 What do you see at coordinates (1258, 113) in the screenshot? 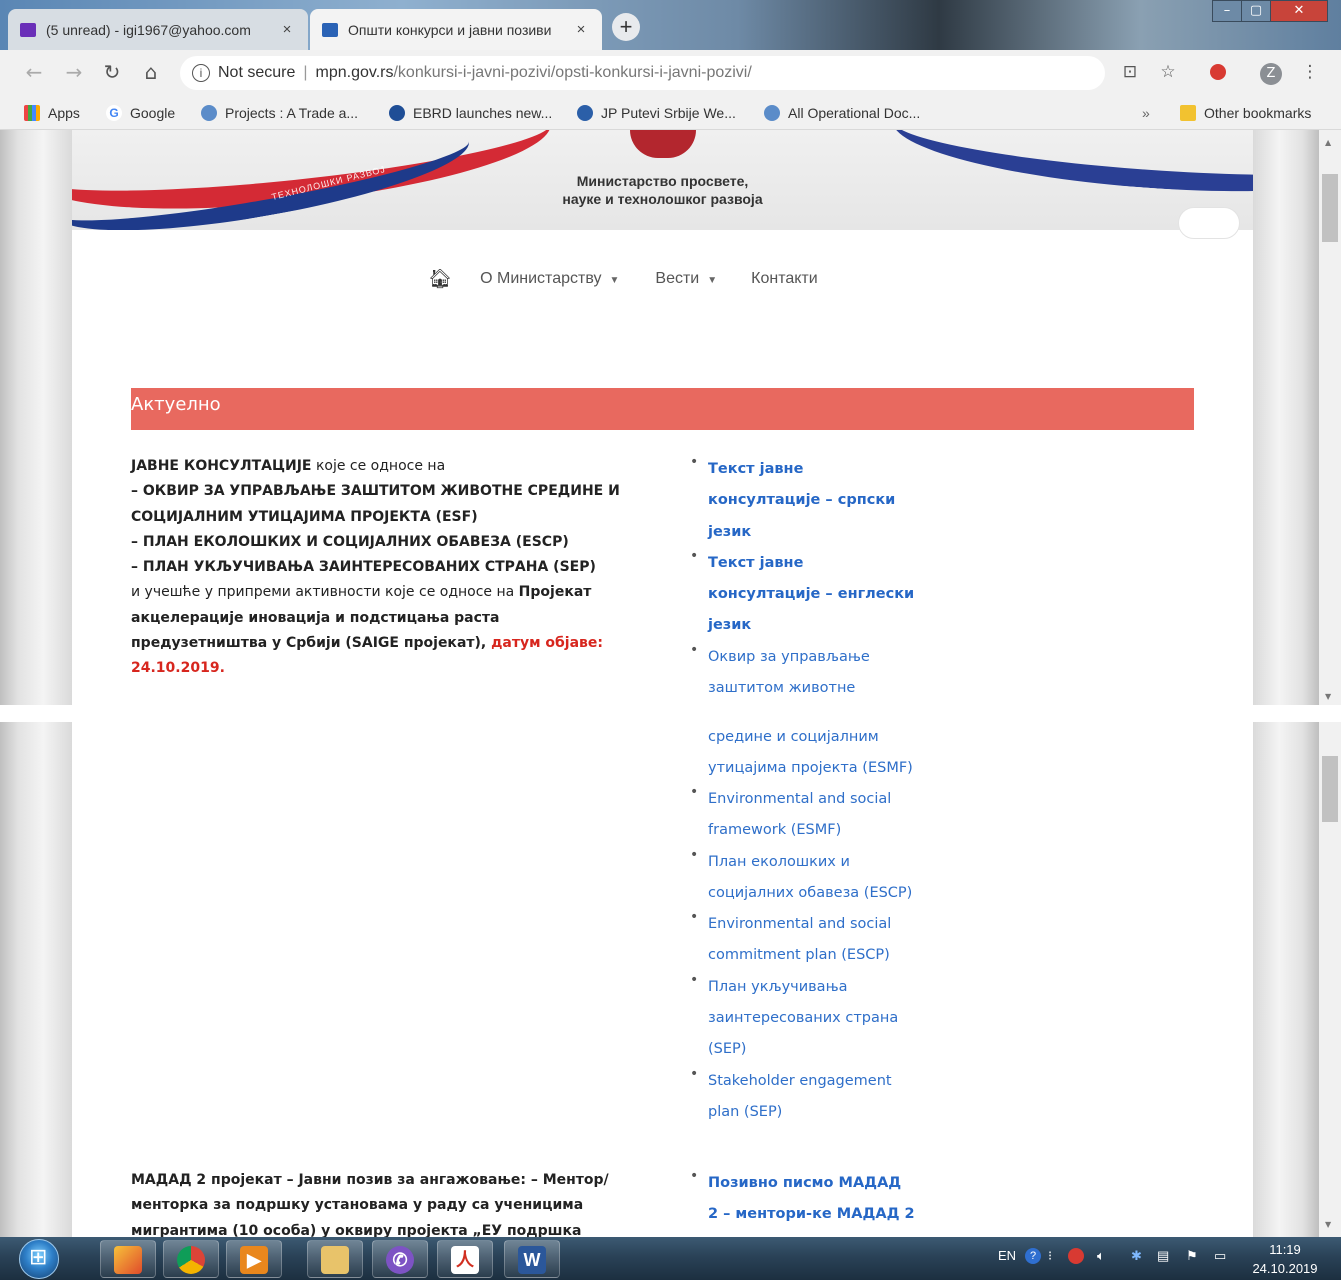
I see `bookmark-label: Other bookmarks` at bounding box center [1258, 113].